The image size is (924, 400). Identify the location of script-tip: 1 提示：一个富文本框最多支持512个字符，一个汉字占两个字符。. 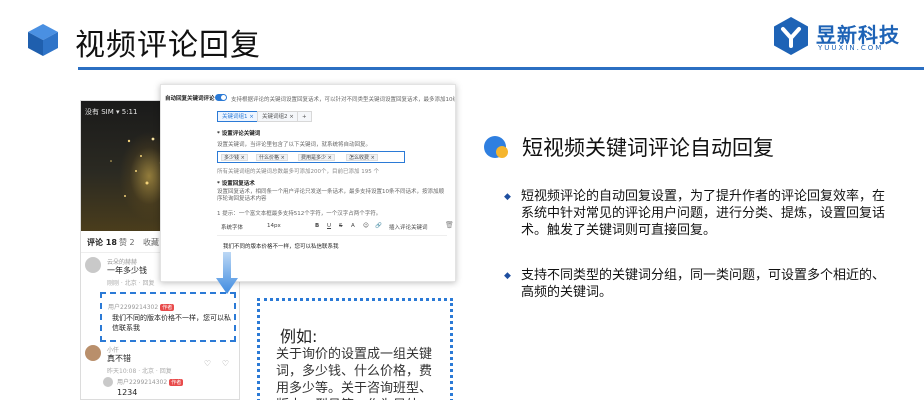
(299, 214).